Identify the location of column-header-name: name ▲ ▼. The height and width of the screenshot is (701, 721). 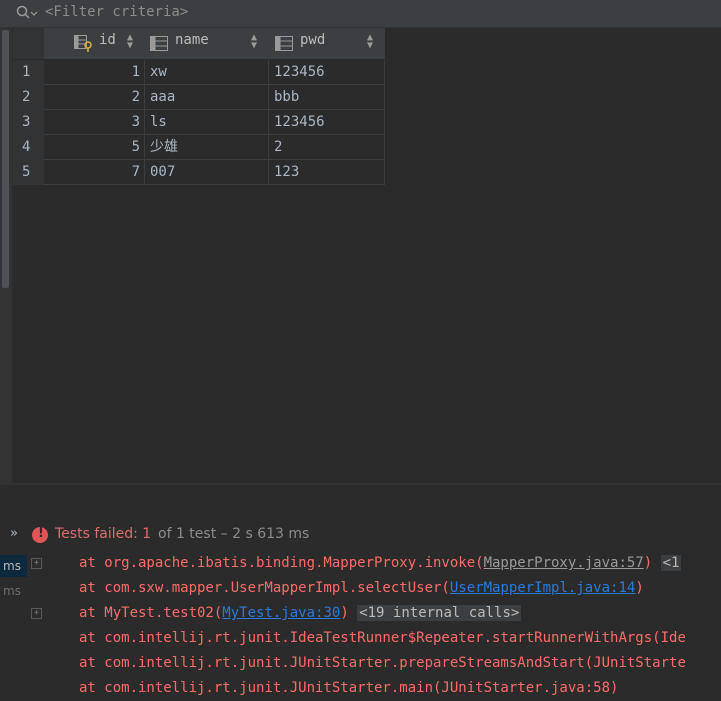
(207, 43).